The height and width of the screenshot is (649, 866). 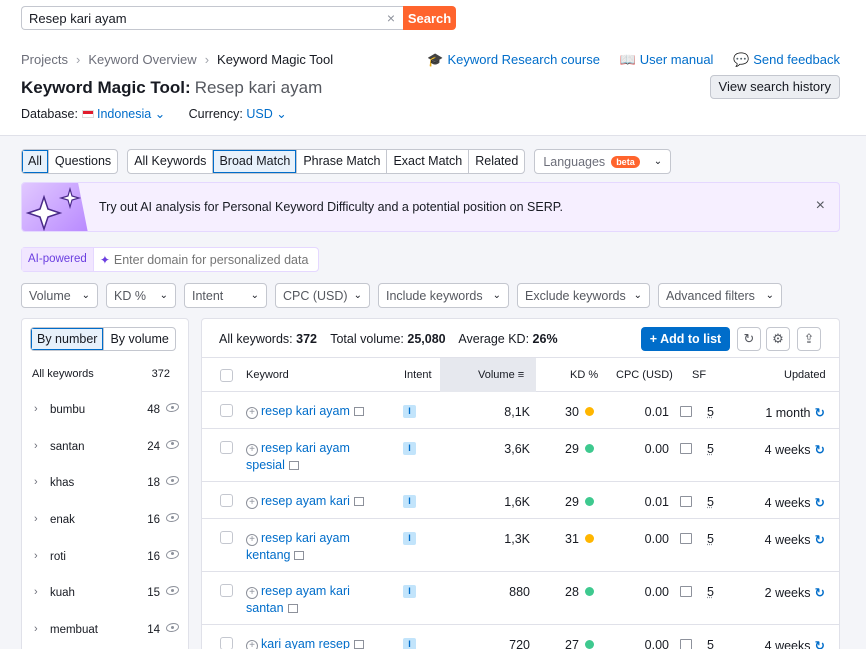 I want to click on col-kd: KD %, so click(x=584, y=375).